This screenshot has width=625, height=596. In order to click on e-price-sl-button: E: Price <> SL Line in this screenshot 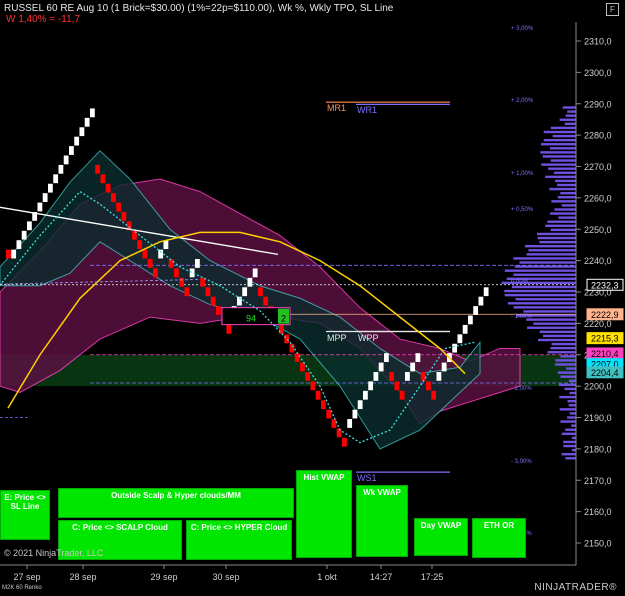, I will do `click(25, 515)`.